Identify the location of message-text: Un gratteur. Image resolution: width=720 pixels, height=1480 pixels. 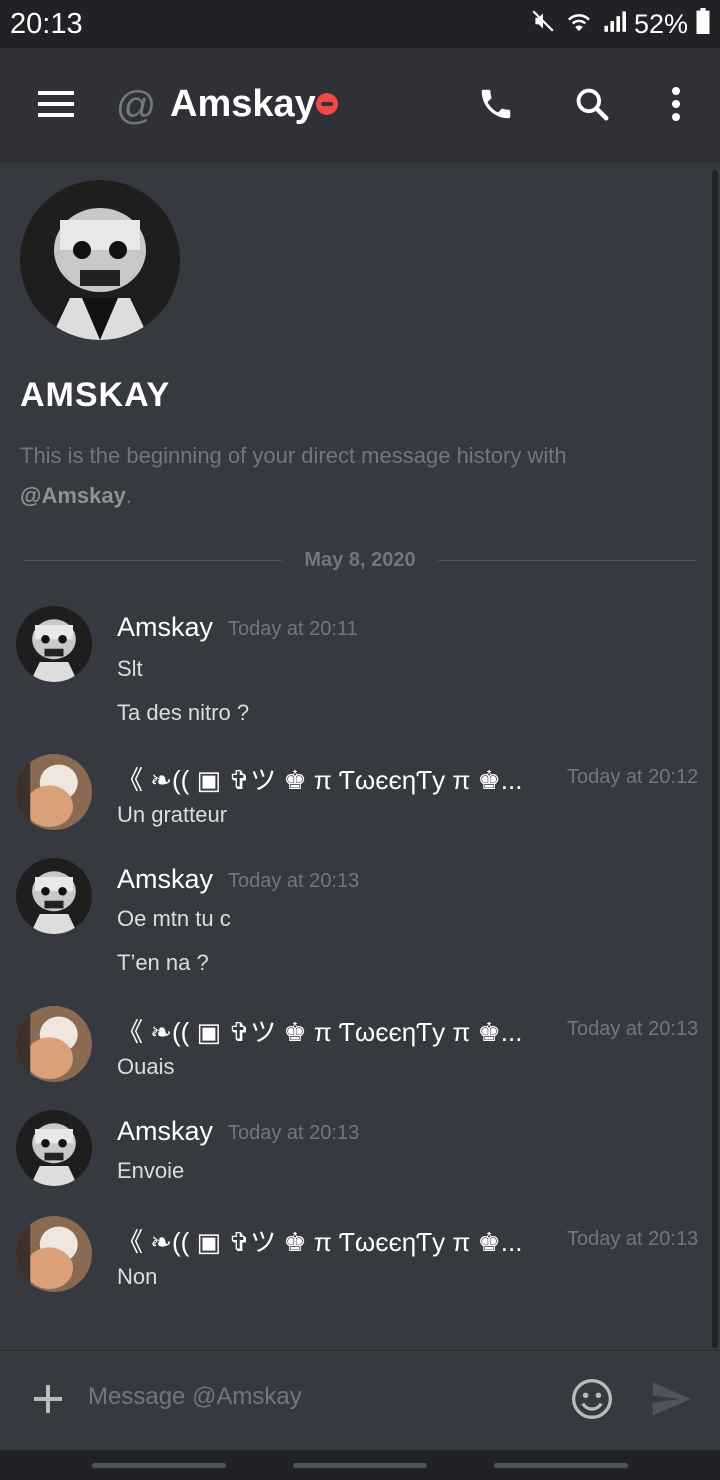
(172, 814).